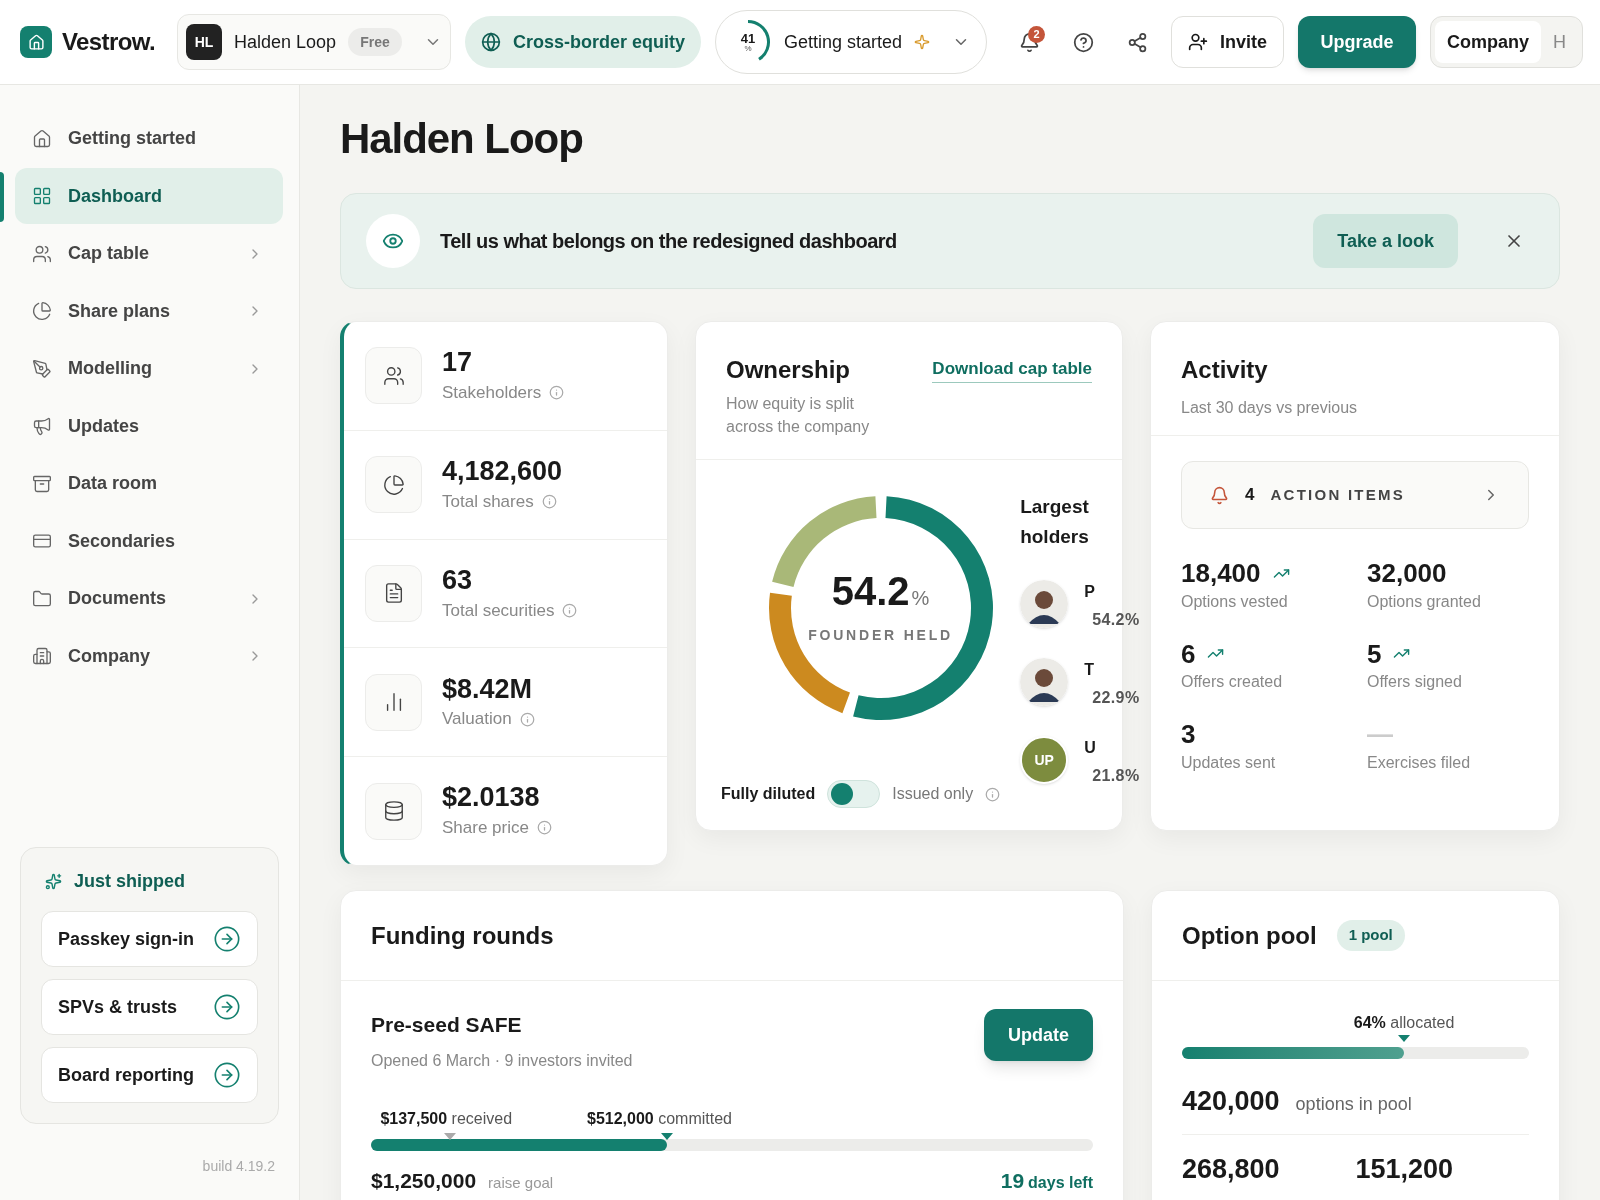 This screenshot has height=1200, width=1600. Describe the element at coordinates (488, 501) in the screenshot. I see `stat-label: Total shares` at that location.